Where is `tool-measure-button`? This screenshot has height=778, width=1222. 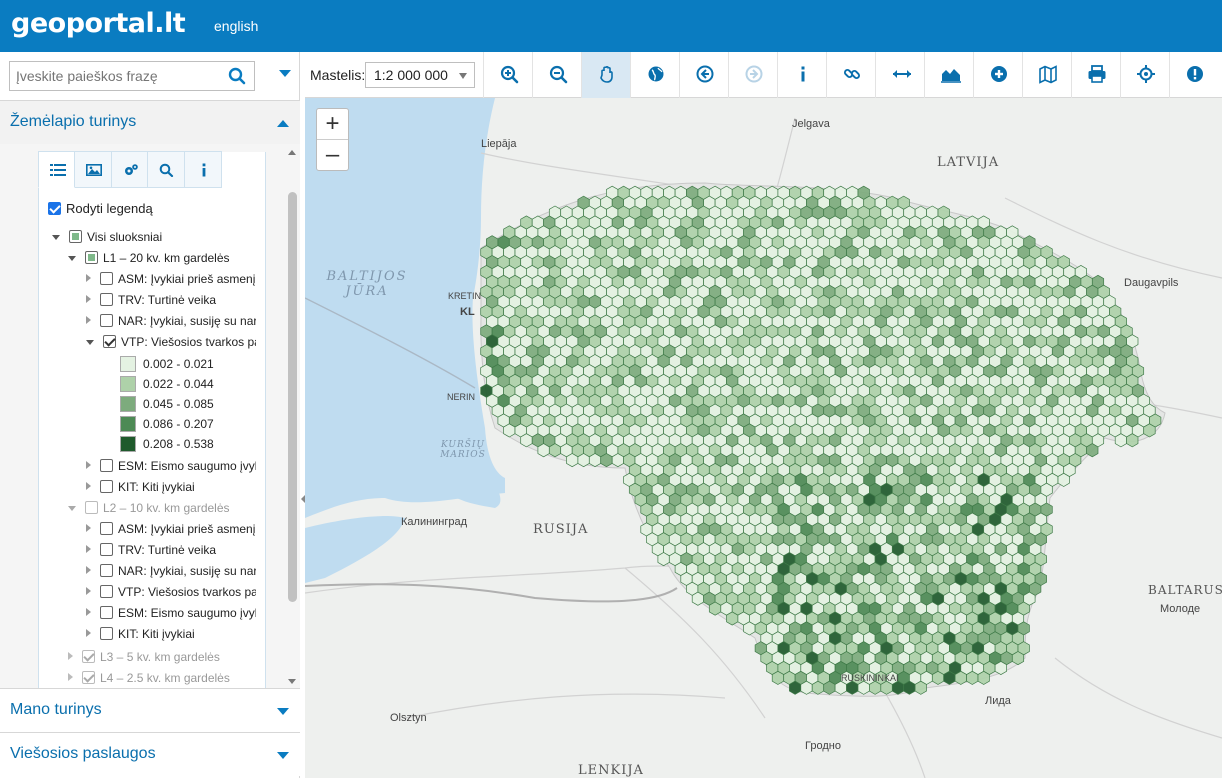
tool-measure-button is located at coordinates (900, 75).